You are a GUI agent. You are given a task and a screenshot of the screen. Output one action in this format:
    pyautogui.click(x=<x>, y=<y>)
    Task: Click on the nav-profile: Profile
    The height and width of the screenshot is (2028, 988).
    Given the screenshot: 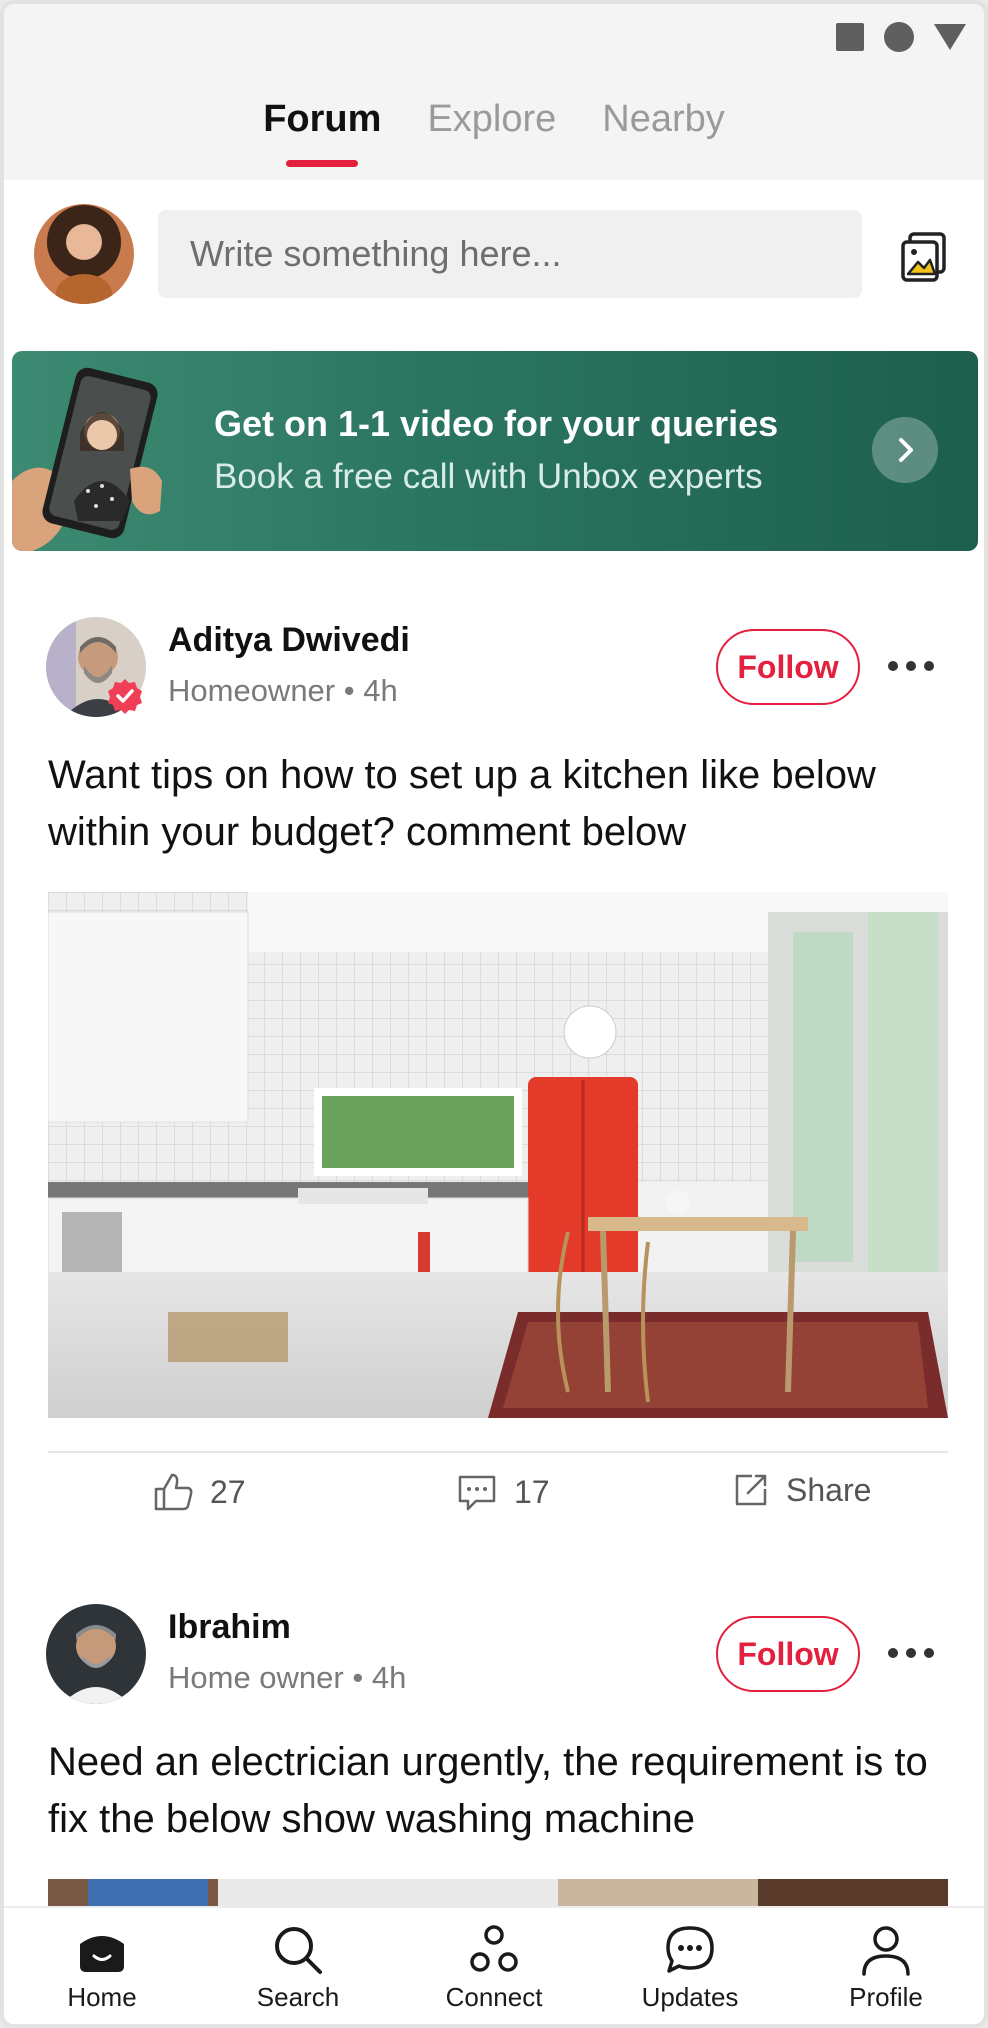 What is the action you would take?
    pyautogui.click(x=886, y=1967)
    